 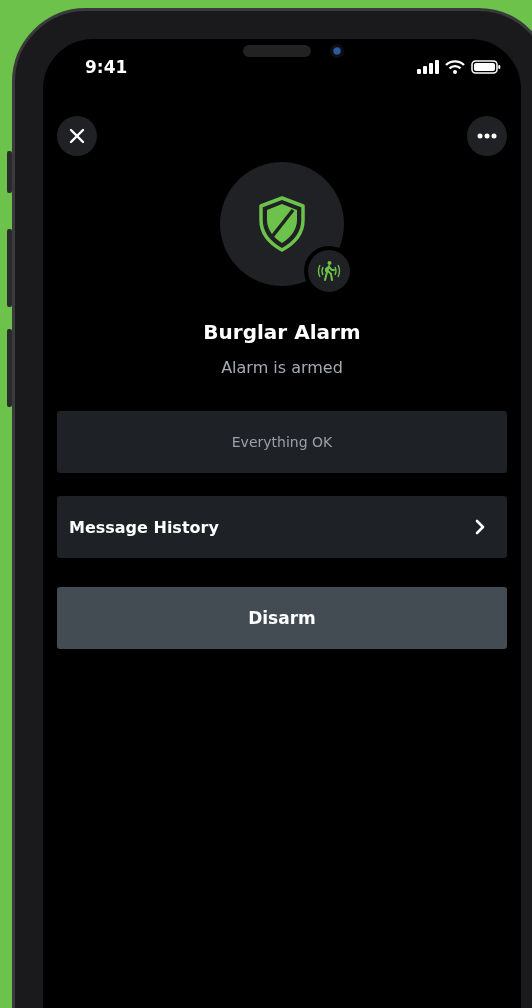 I want to click on status-time: 9:41, so click(x=106, y=67).